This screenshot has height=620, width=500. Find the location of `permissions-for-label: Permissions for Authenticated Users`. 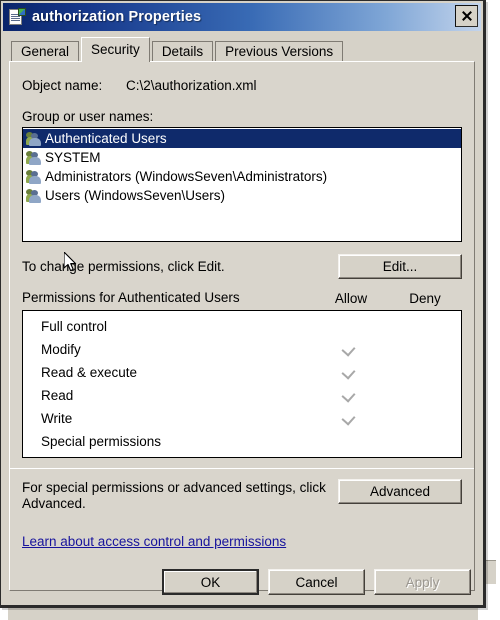

permissions-for-label: Permissions for Authenticated Users is located at coordinates (131, 297).